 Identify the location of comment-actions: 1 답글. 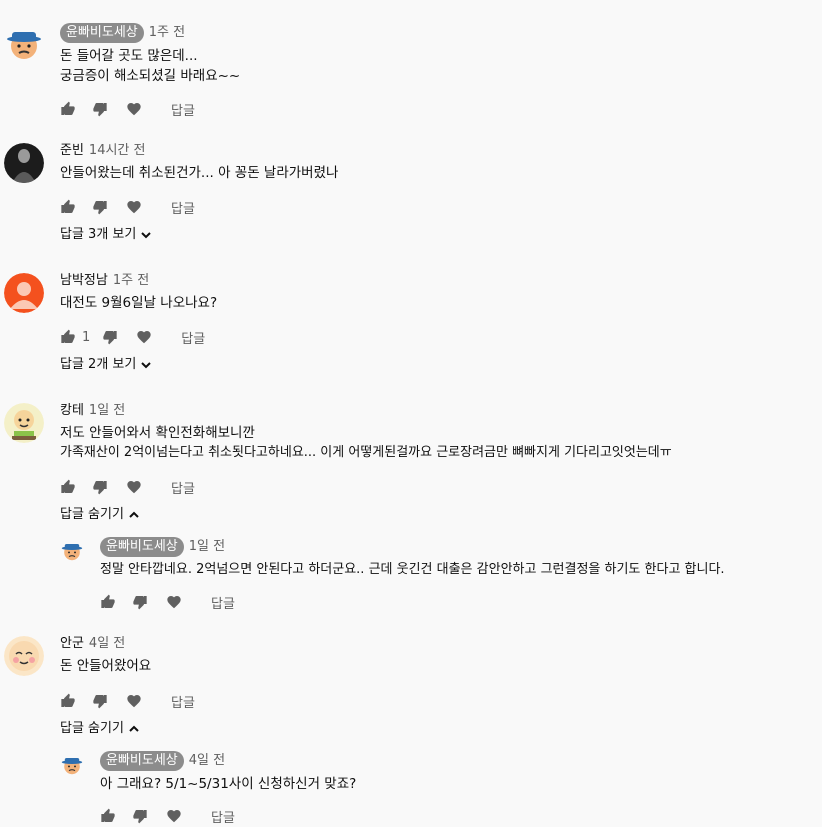
(132, 337).